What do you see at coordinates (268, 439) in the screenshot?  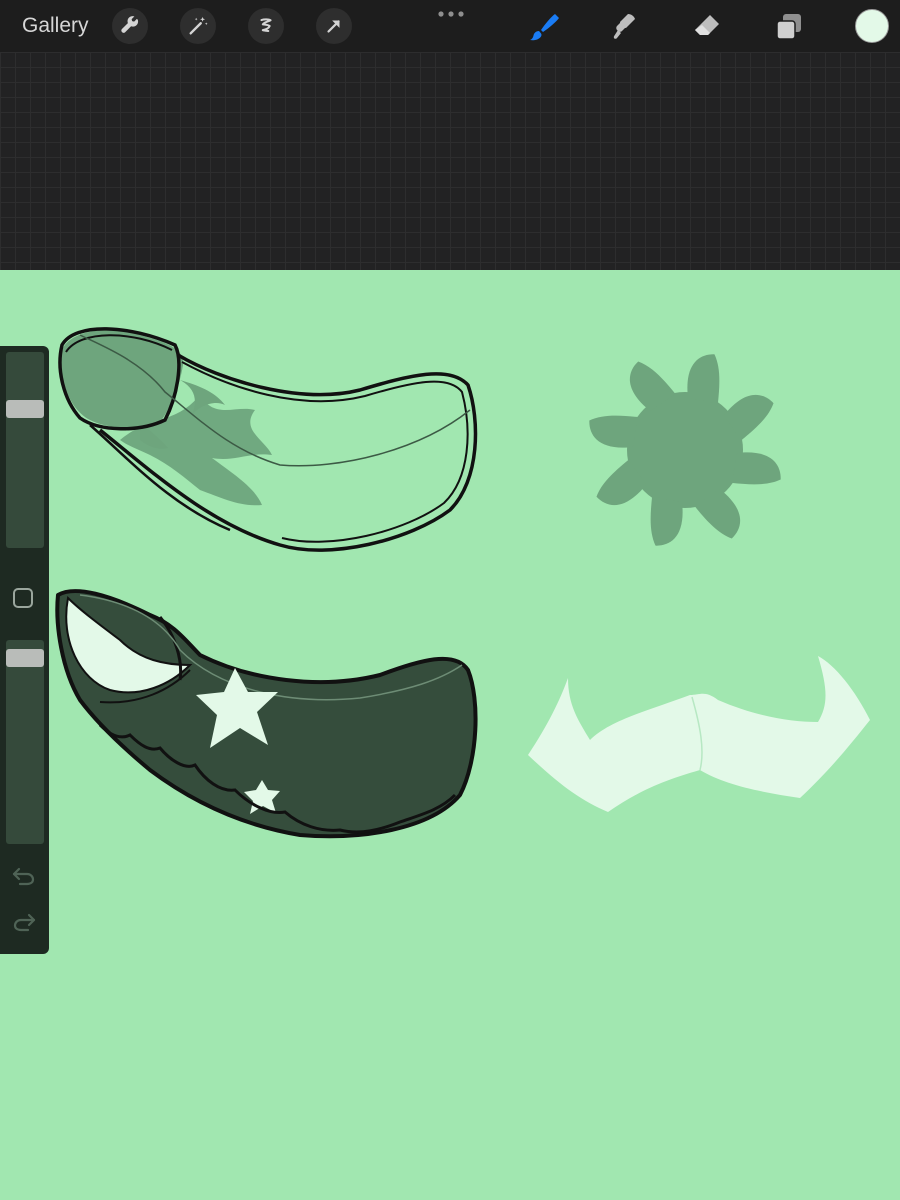 I see `sketch-horn-drawing` at bounding box center [268, 439].